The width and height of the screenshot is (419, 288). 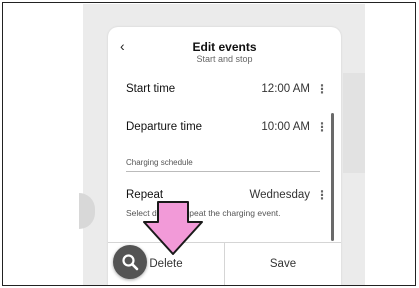 What do you see at coordinates (354, 123) in the screenshot?
I see `background-band` at bounding box center [354, 123].